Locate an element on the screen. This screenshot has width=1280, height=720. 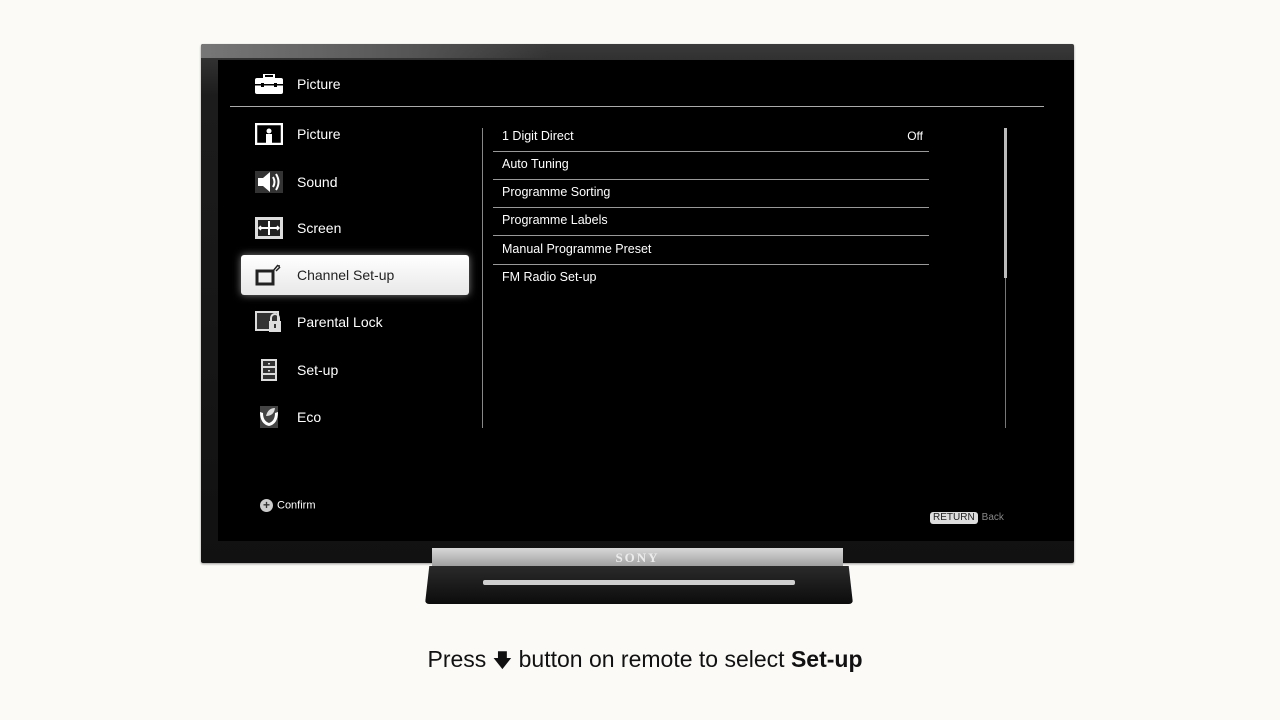
submenu-row-manual-programme-preset: Manual Programme Preset is located at coordinates (711, 251).